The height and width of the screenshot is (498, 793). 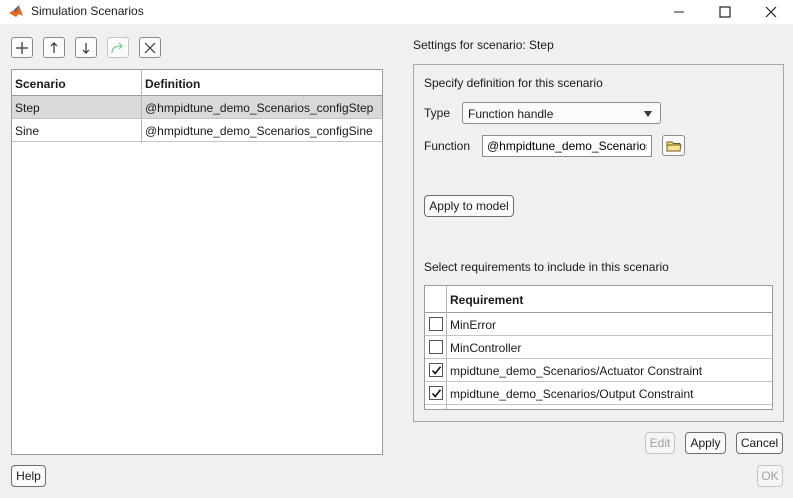 What do you see at coordinates (40, 84) in the screenshot?
I see `scenario-column-header: Scenario` at bounding box center [40, 84].